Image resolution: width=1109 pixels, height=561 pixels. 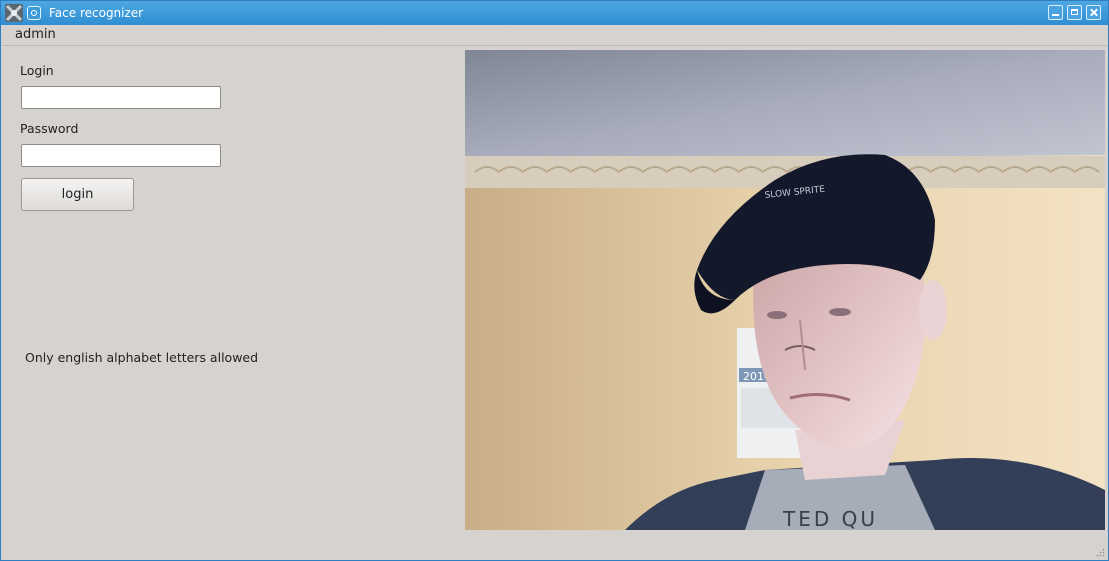 What do you see at coordinates (554, 35) in the screenshot?
I see `menu-bar: admin` at bounding box center [554, 35].